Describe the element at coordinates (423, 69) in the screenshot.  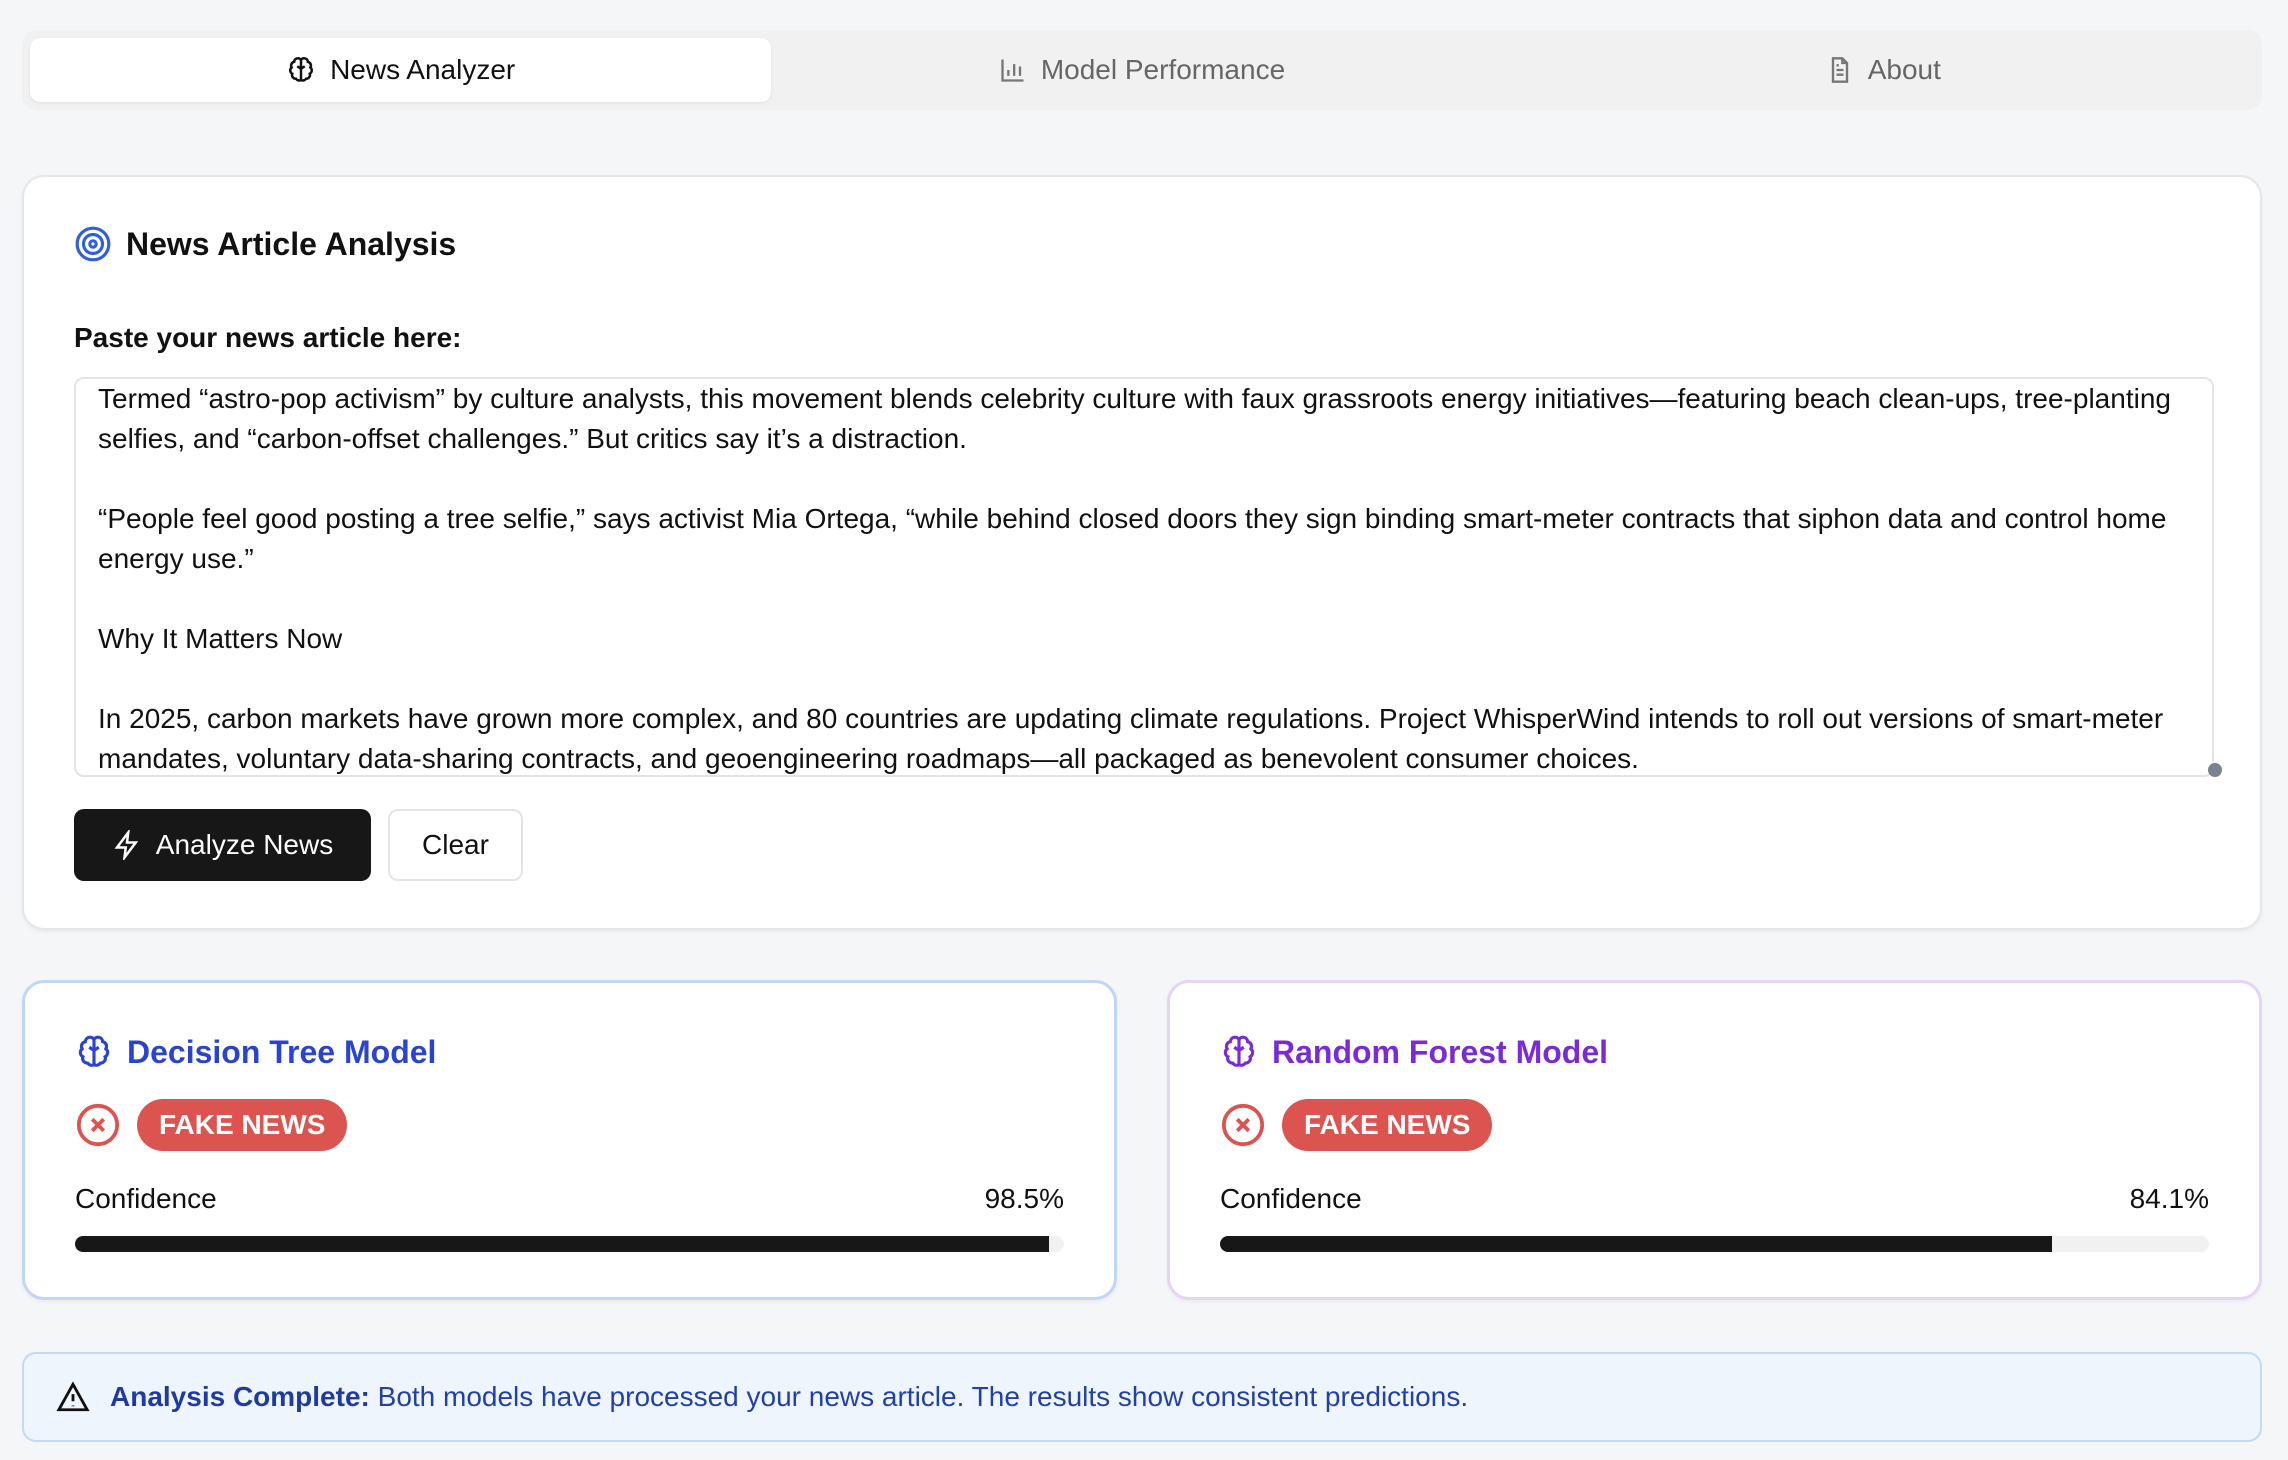
I see `tab-label: News Analyzer` at that location.